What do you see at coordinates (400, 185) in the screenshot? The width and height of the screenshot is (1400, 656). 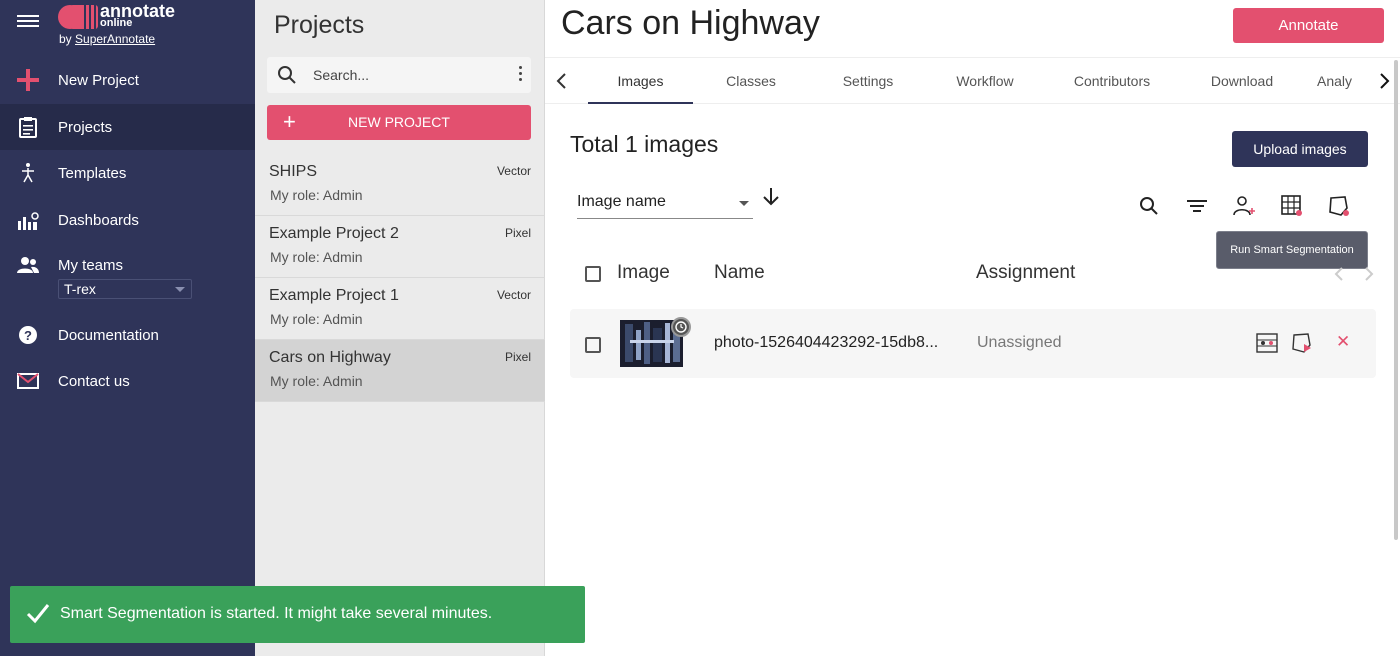 I see `project-item: SHIPS My role: Admin Vector` at bounding box center [400, 185].